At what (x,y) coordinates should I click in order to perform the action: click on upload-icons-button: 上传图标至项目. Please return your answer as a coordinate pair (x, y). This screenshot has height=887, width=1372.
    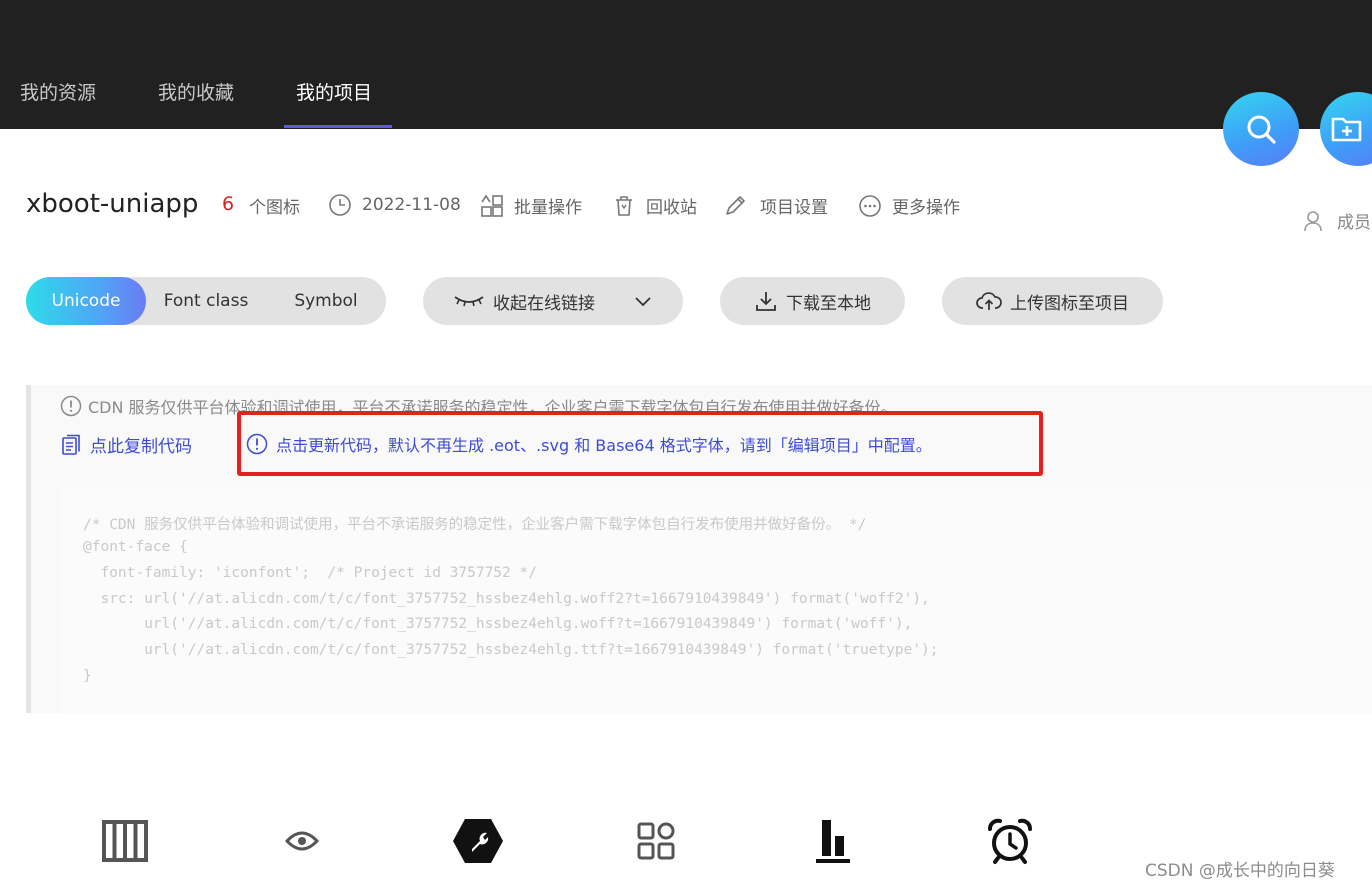
    Looking at the image, I should click on (1052, 301).